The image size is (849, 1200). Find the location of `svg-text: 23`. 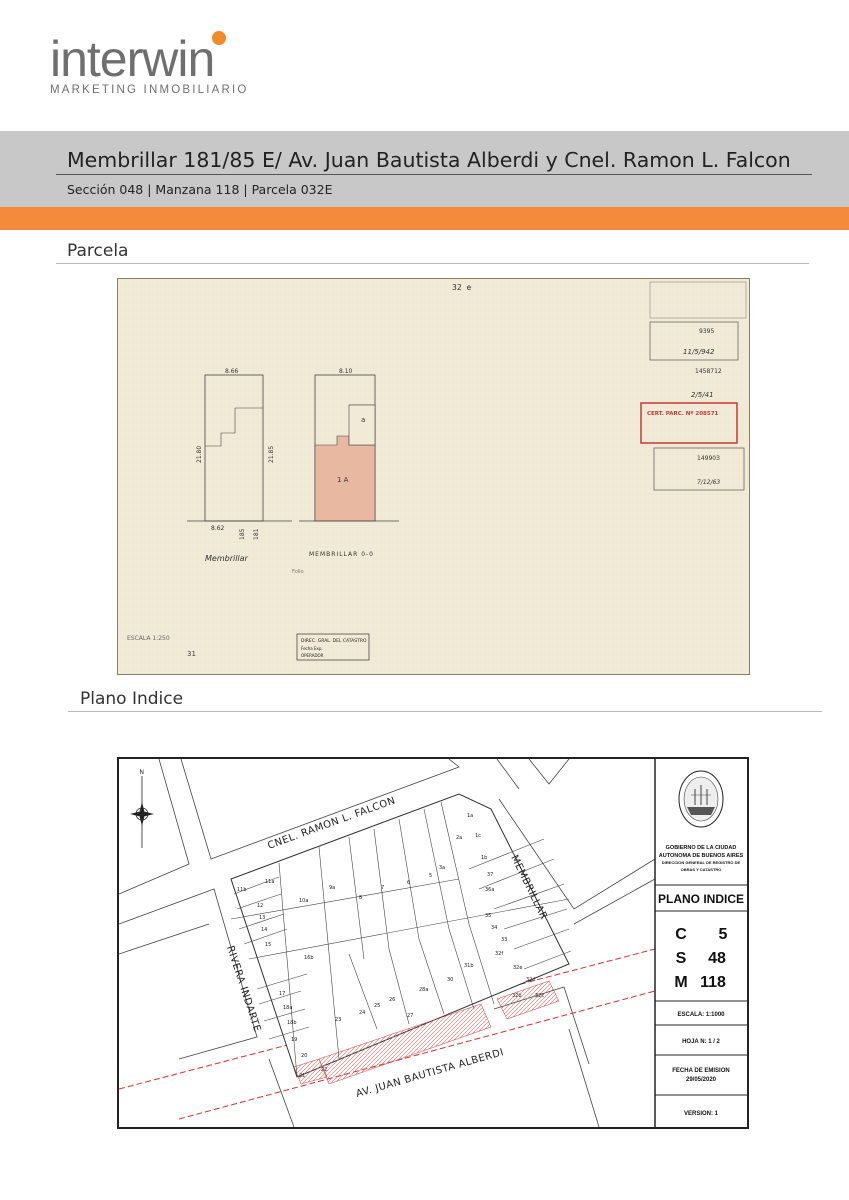

svg-text: 23 is located at coordinates (338, 1020).